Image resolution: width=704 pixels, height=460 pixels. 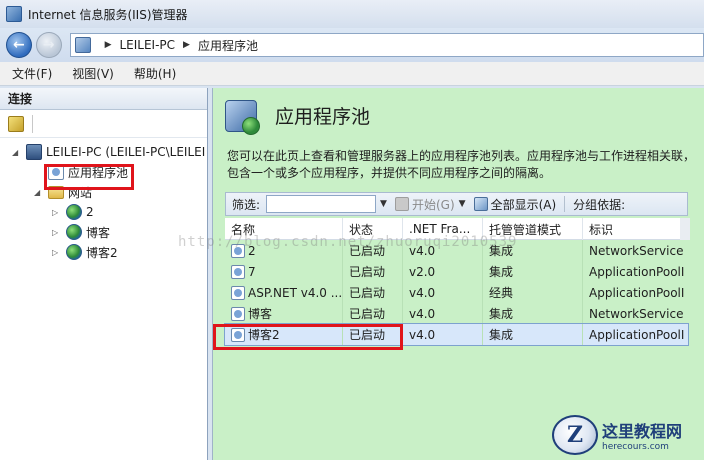 I want to click on forward-button: →, so click(x=48, y=45).